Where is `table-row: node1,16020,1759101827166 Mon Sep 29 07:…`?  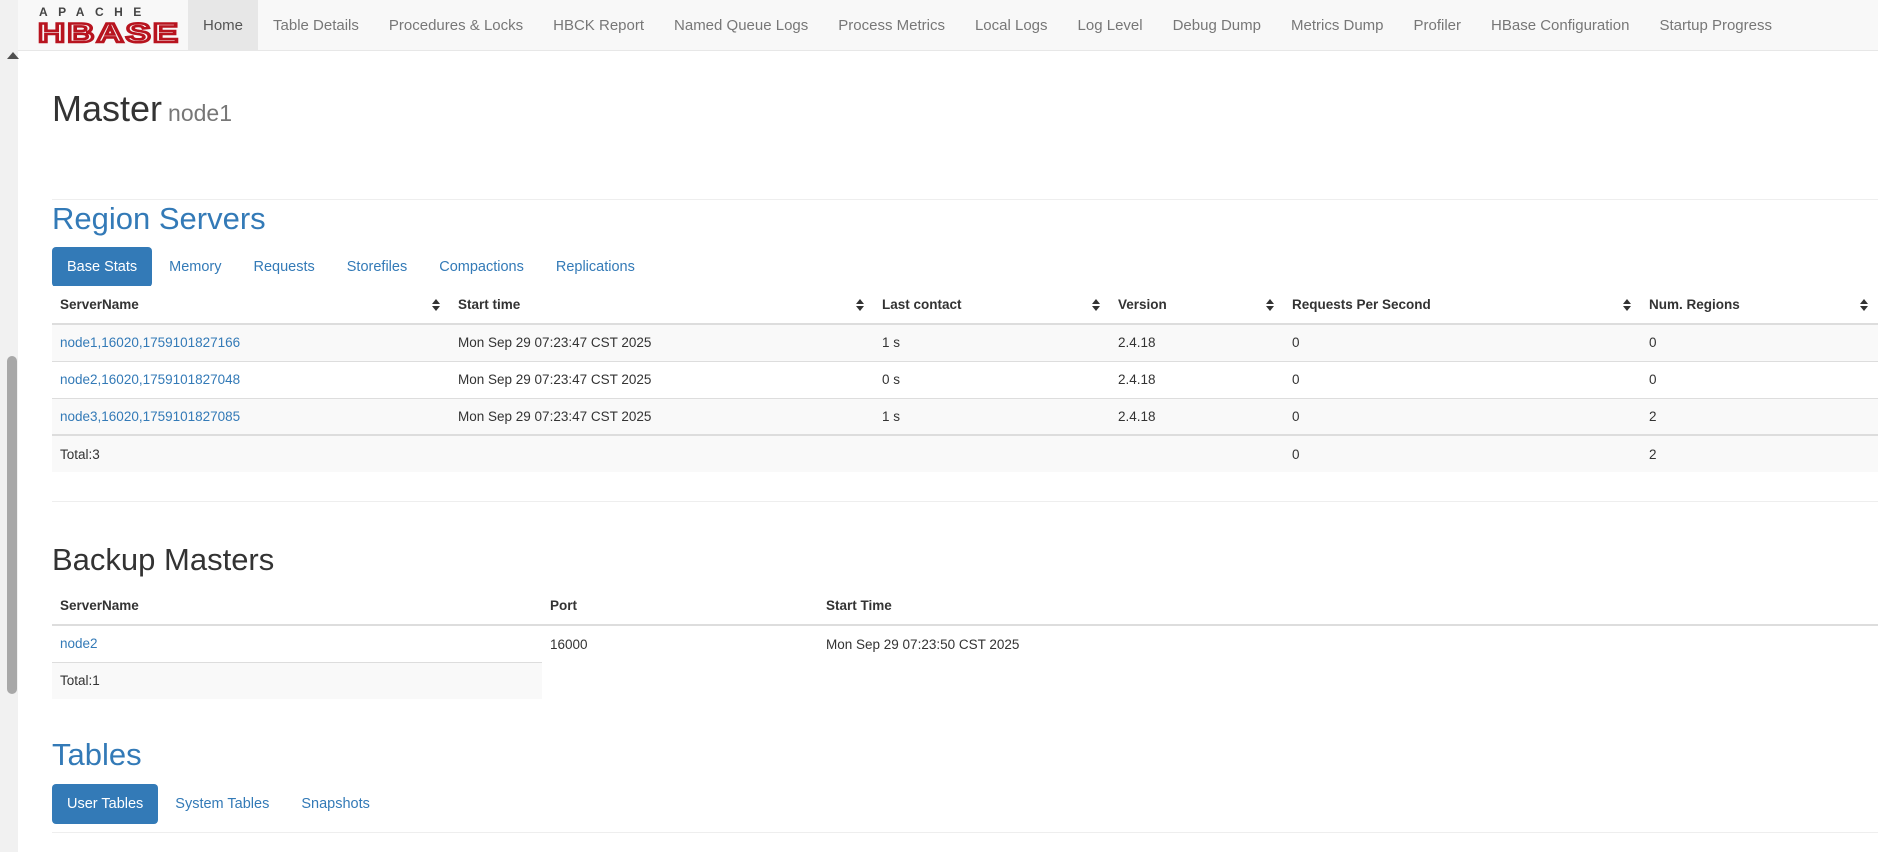 table-row: node1,16020,1759101827166 Mon Sep 29 07:… is located at coordinates (965, 342).